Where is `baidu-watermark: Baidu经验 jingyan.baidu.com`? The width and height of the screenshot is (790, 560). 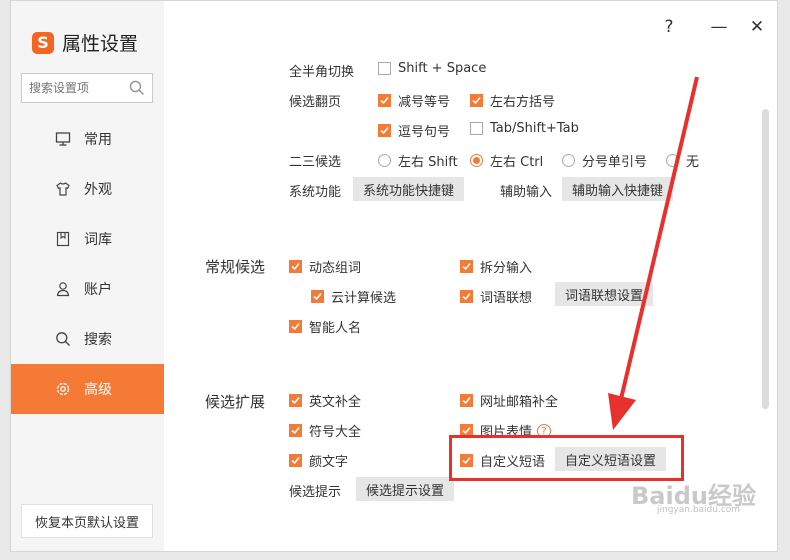 baidu-watermark: Baidu经验 jingyan.baidu.com is located at coordinates (693, 495).